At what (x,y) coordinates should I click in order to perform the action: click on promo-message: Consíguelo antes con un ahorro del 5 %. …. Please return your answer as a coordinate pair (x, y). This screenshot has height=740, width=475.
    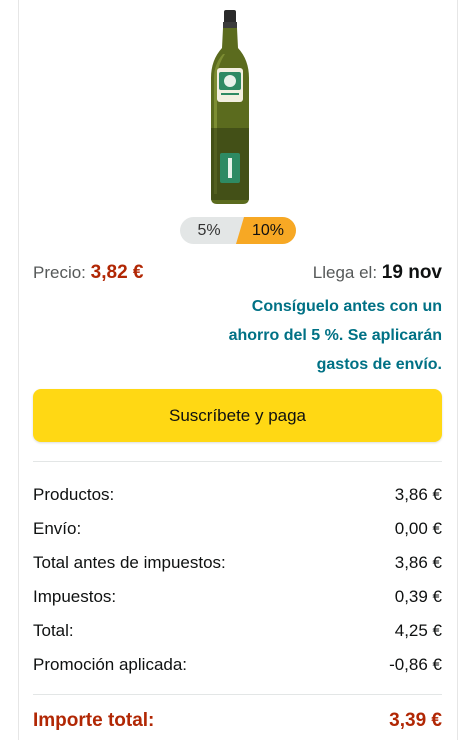
    Looking at the image, I should click on (312, 335).